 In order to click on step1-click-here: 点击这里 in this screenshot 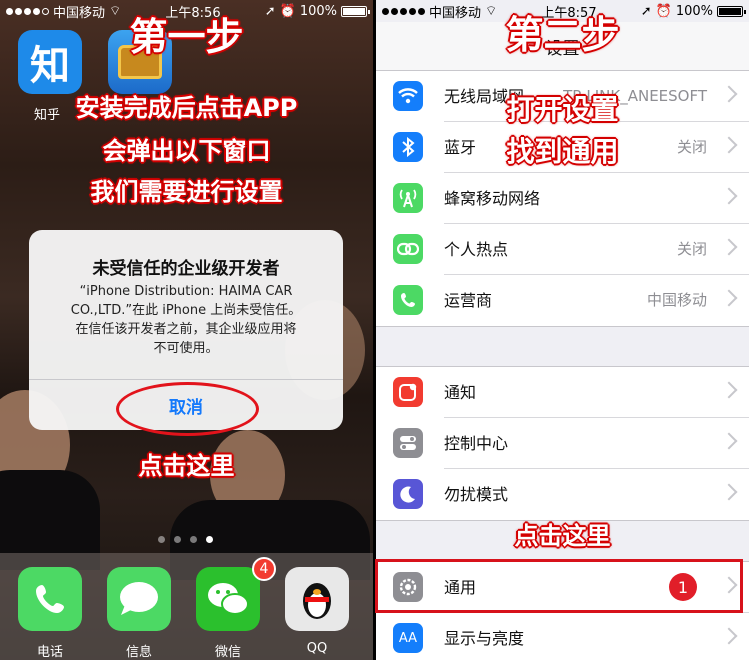, I will do `click(186, 466)`.